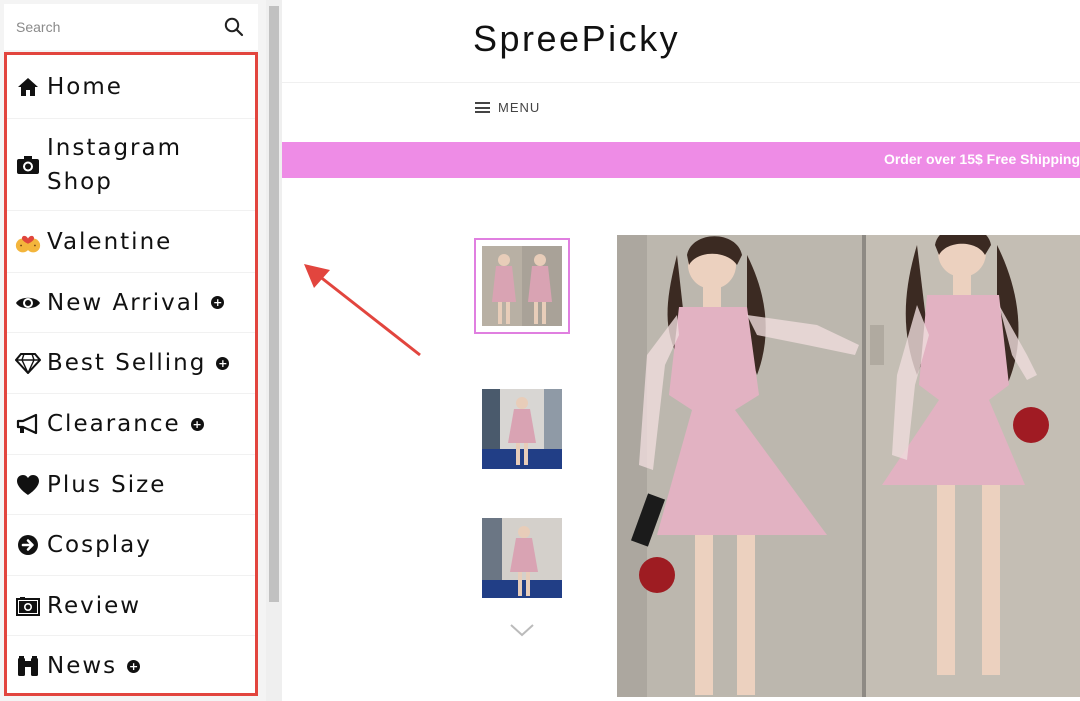 Image resolution: width=1080 pixels, height=701 pixels. I want to click on hamburger-icon, so click(482, 107).